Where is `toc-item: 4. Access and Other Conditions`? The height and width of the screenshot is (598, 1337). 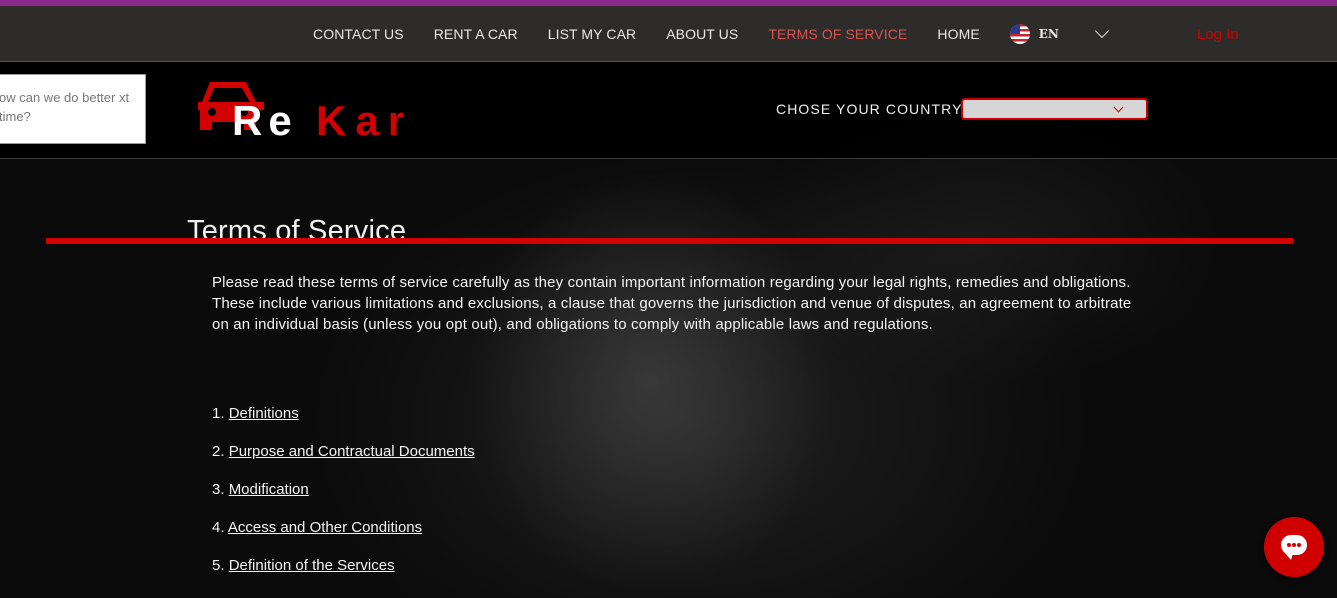
toc-item: 4. Access and Other Conditions is located at coordinates (343, 537).